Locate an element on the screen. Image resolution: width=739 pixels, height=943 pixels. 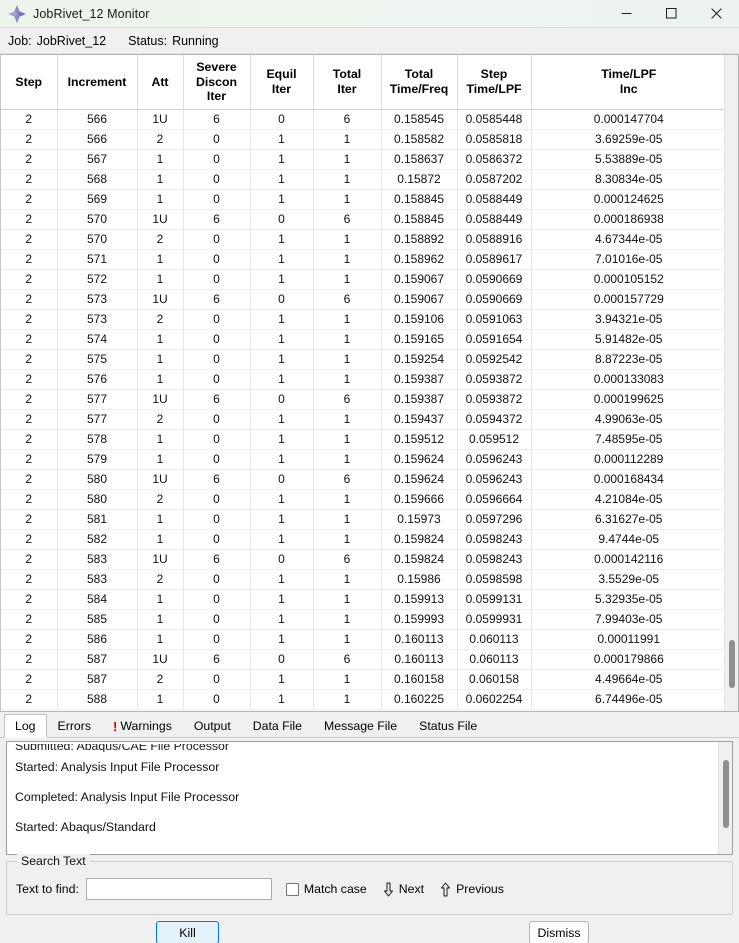
tab-status-file: Status File is located at coordinates (448, 725).